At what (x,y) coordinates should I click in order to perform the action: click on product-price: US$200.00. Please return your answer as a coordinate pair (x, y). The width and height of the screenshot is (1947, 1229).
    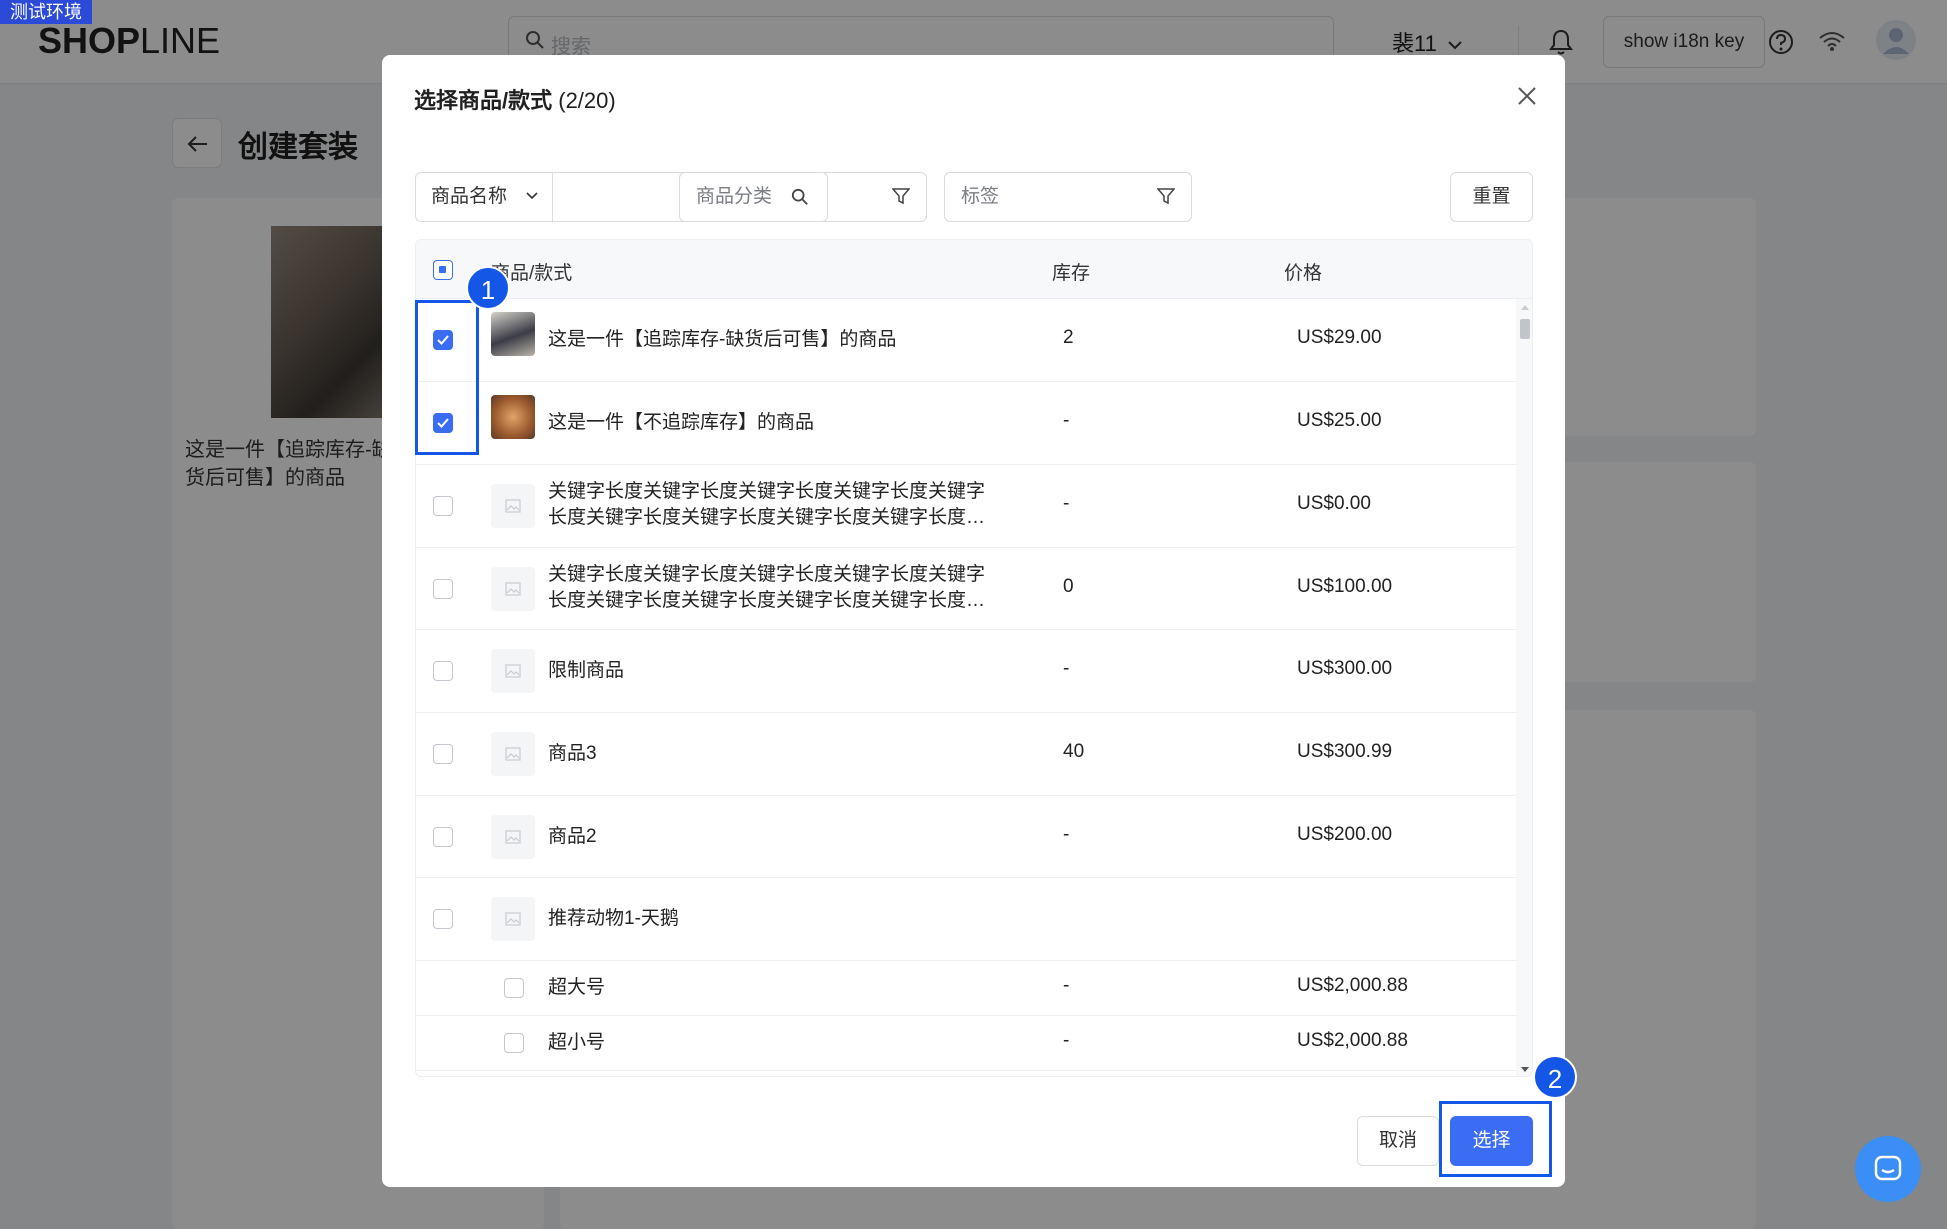
    Looking at the image, I should click on (1345, 834).